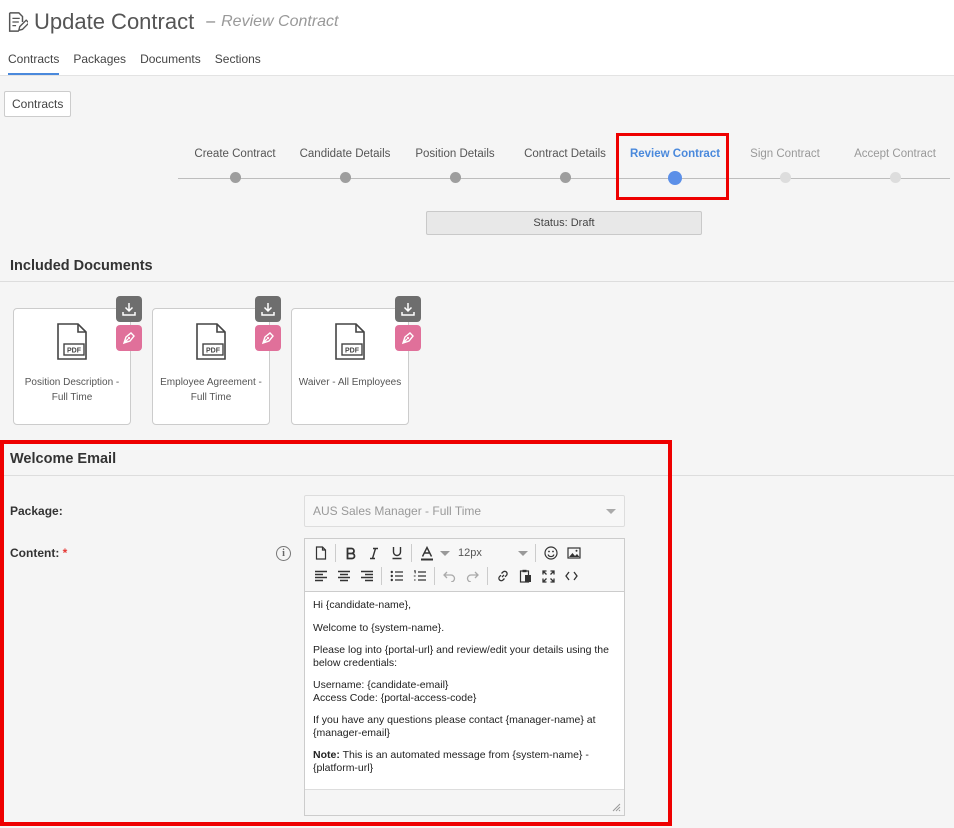  Describe the element at coordinates (616, 807) in the screenshot. I see `resize-handle-icon` at that location.